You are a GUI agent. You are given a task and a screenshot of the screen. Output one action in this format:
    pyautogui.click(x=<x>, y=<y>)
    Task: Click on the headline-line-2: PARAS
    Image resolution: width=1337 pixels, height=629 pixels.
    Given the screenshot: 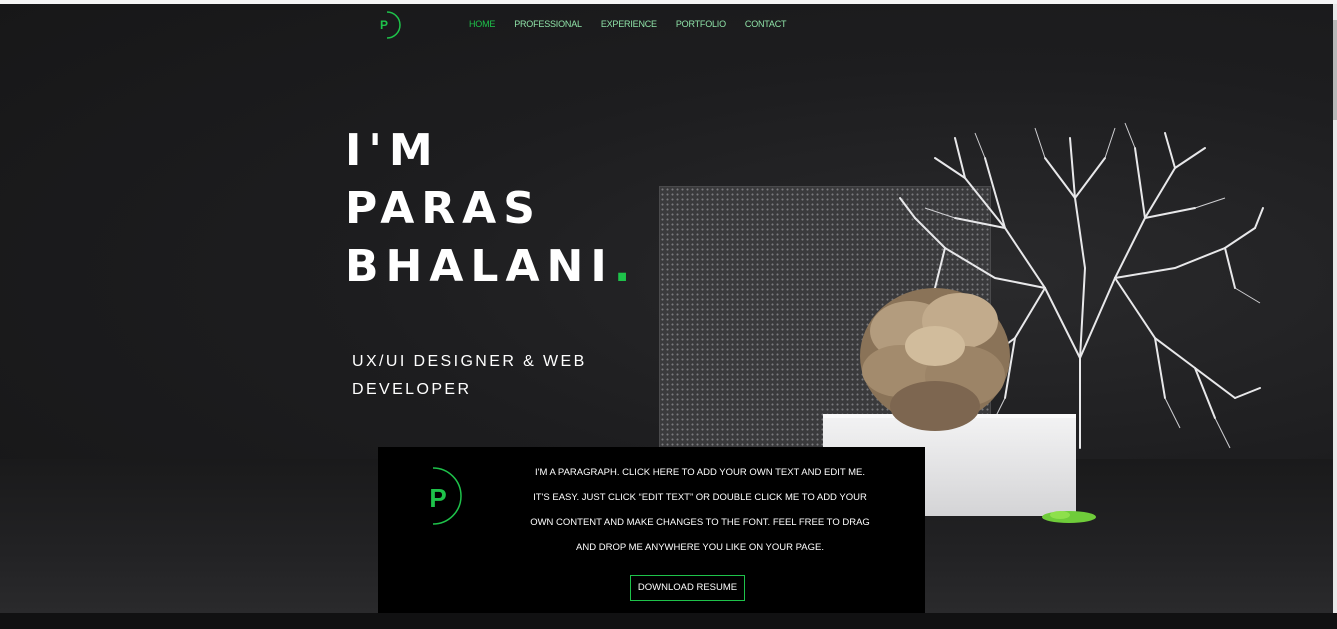 What is the action you would take?
    pyautogui.click(x=443, y=208)
    